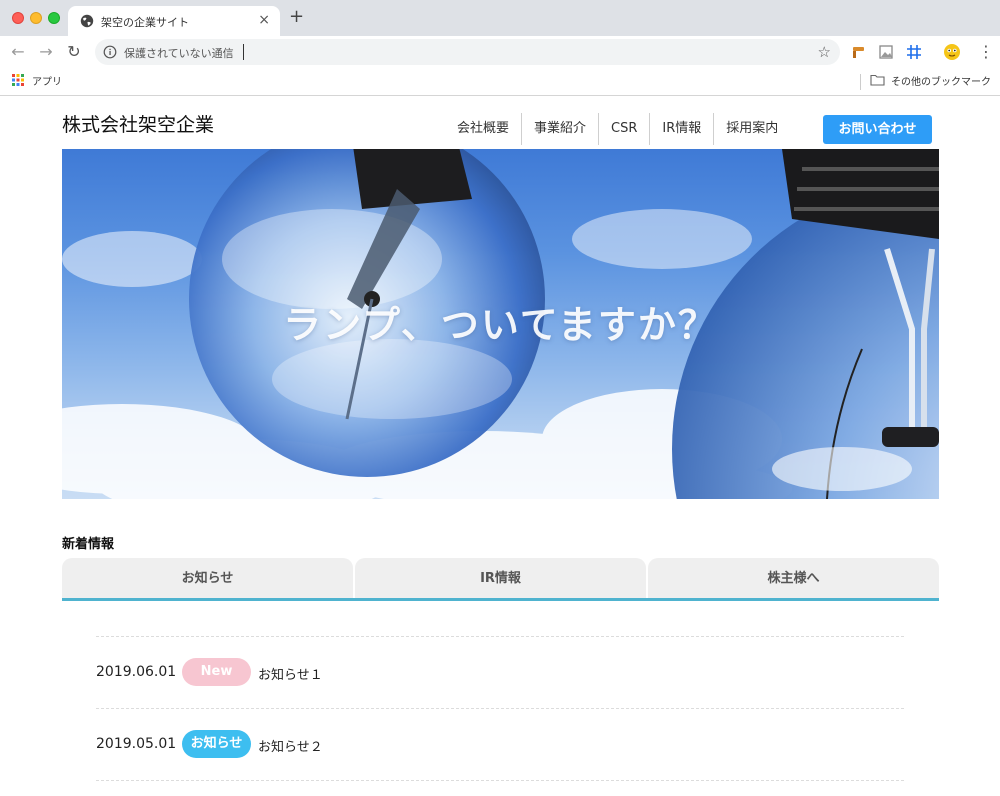 The height and width of the screenshot is (796, 1000). Describe the element at coordinates (216, 744) in the screenshot. I see `news-badge: お知らせ` at that location.